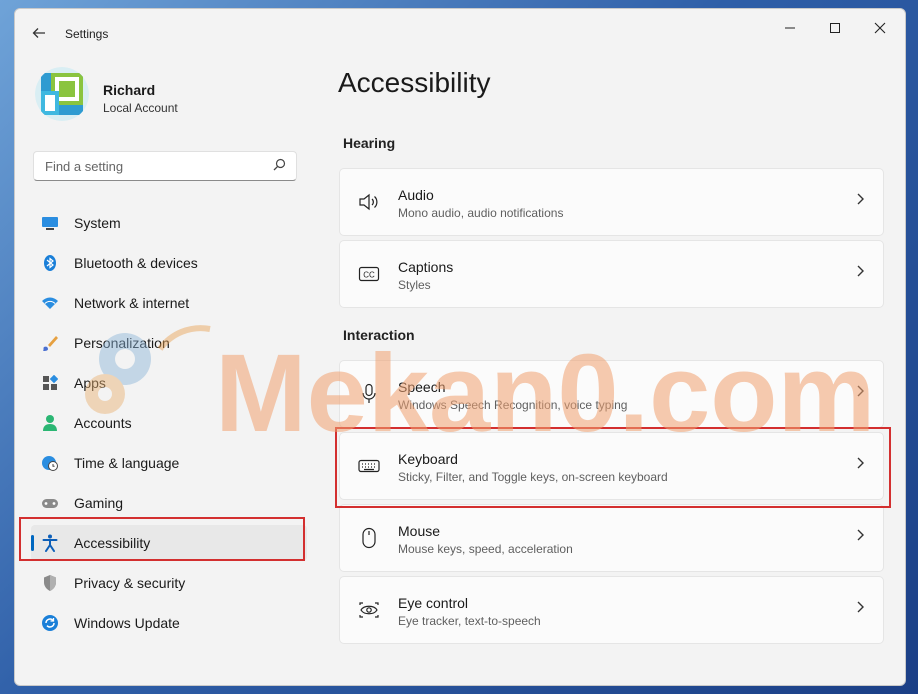 This screenshot has width=918, height=694. I want to click on svg-text: CC, so click(369, 275).